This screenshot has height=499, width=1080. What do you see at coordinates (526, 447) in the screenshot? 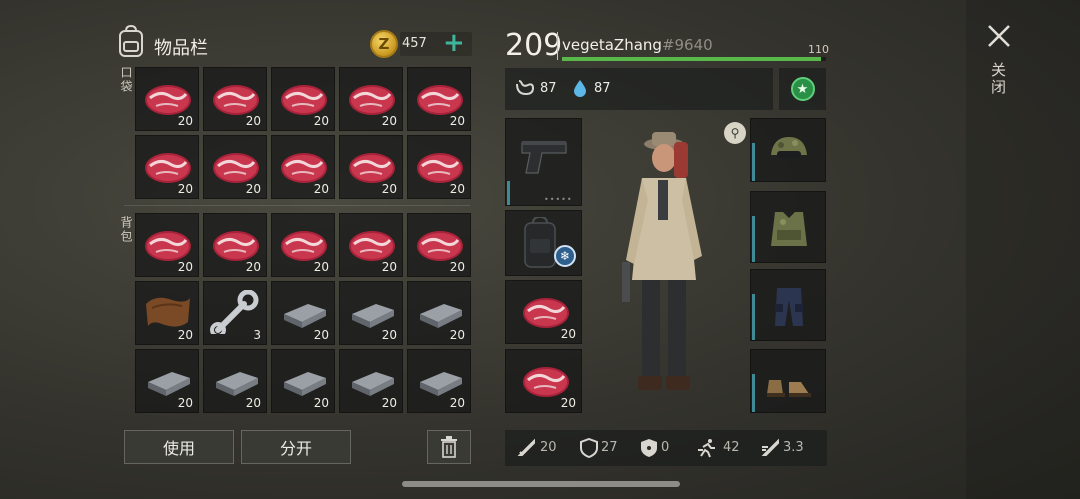
I see `sword-icon` at bounding box center [526, 447].